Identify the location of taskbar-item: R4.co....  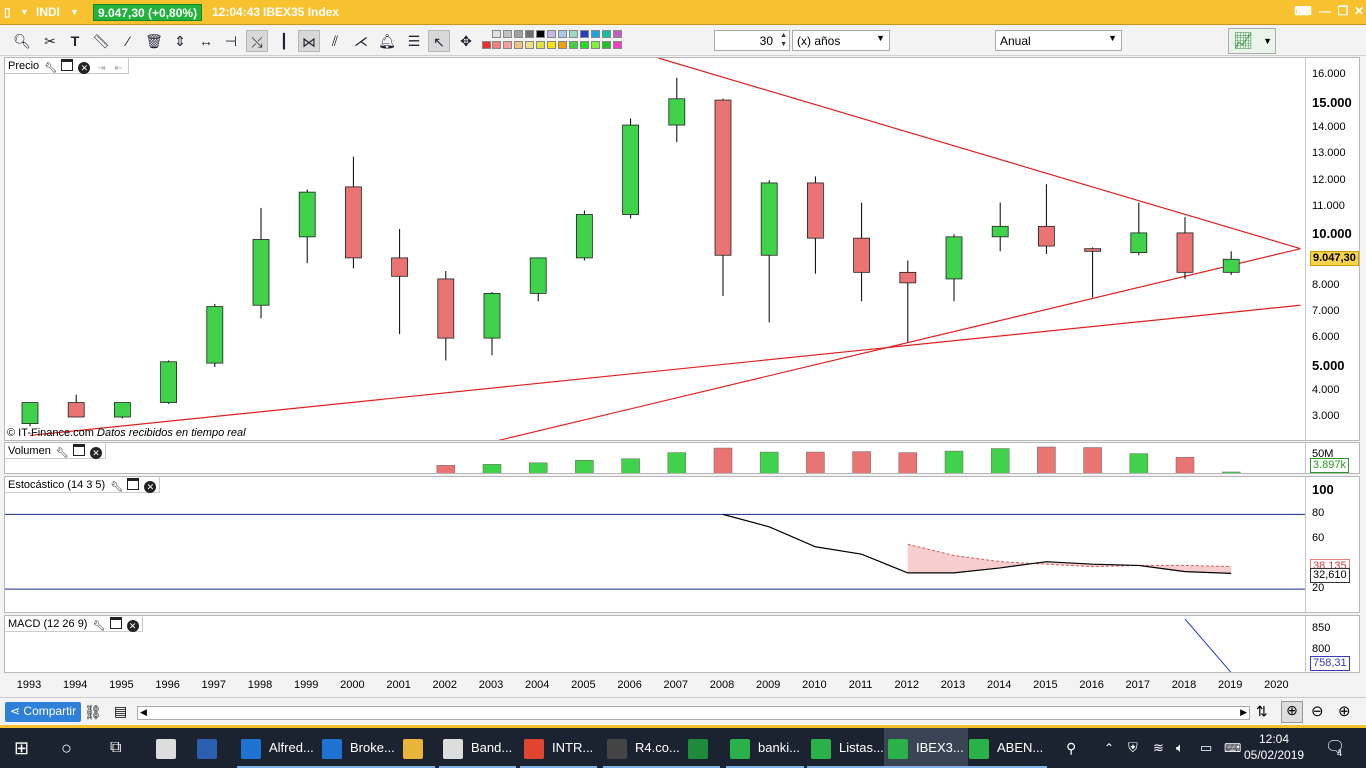
(643, 748).